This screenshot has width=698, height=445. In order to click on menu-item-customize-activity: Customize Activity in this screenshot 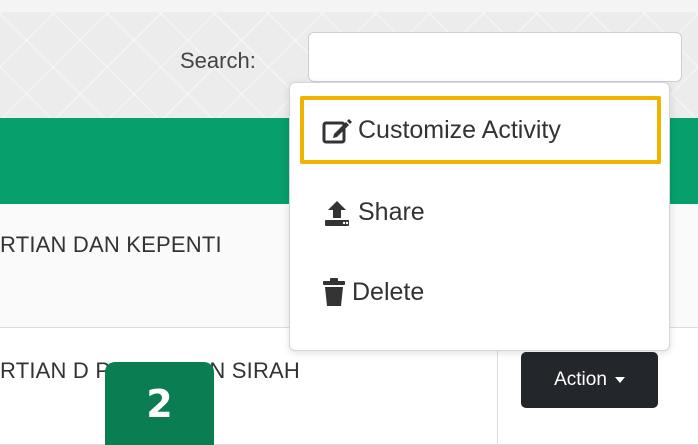, I will do `click(441, 130)`.